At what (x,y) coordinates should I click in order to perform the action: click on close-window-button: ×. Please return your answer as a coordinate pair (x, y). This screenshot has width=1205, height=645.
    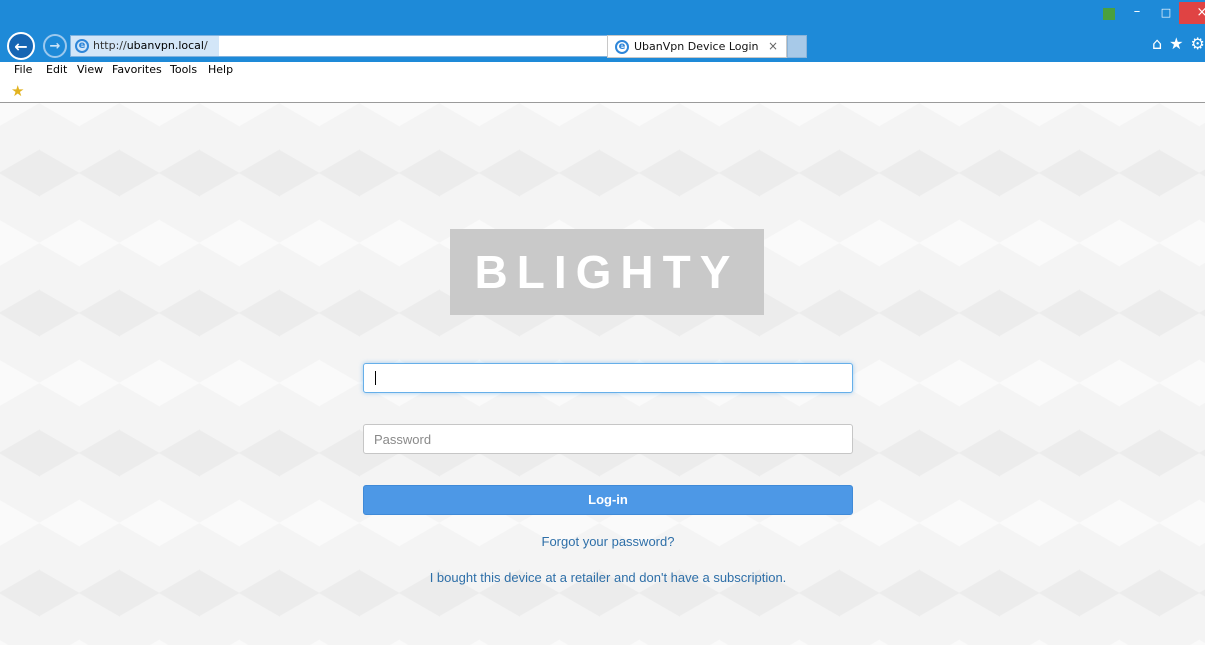
    Looking at the image, I should click on (1192, 13).